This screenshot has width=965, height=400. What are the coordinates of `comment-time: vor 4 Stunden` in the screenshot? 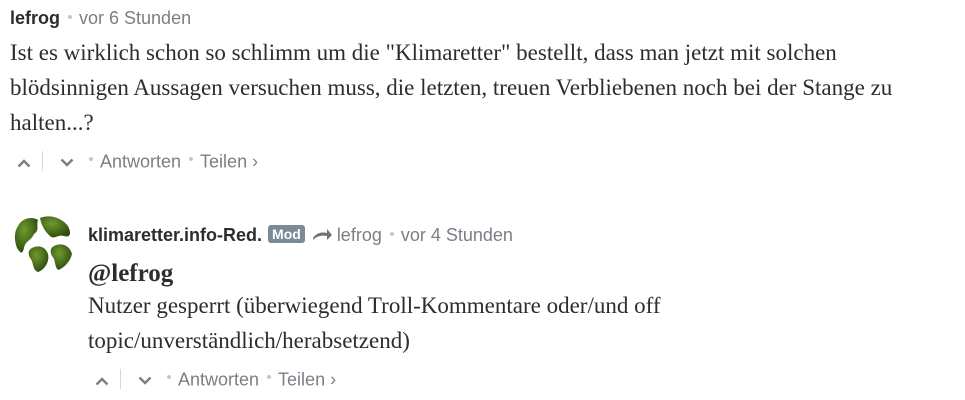 It's located at (457, 235).